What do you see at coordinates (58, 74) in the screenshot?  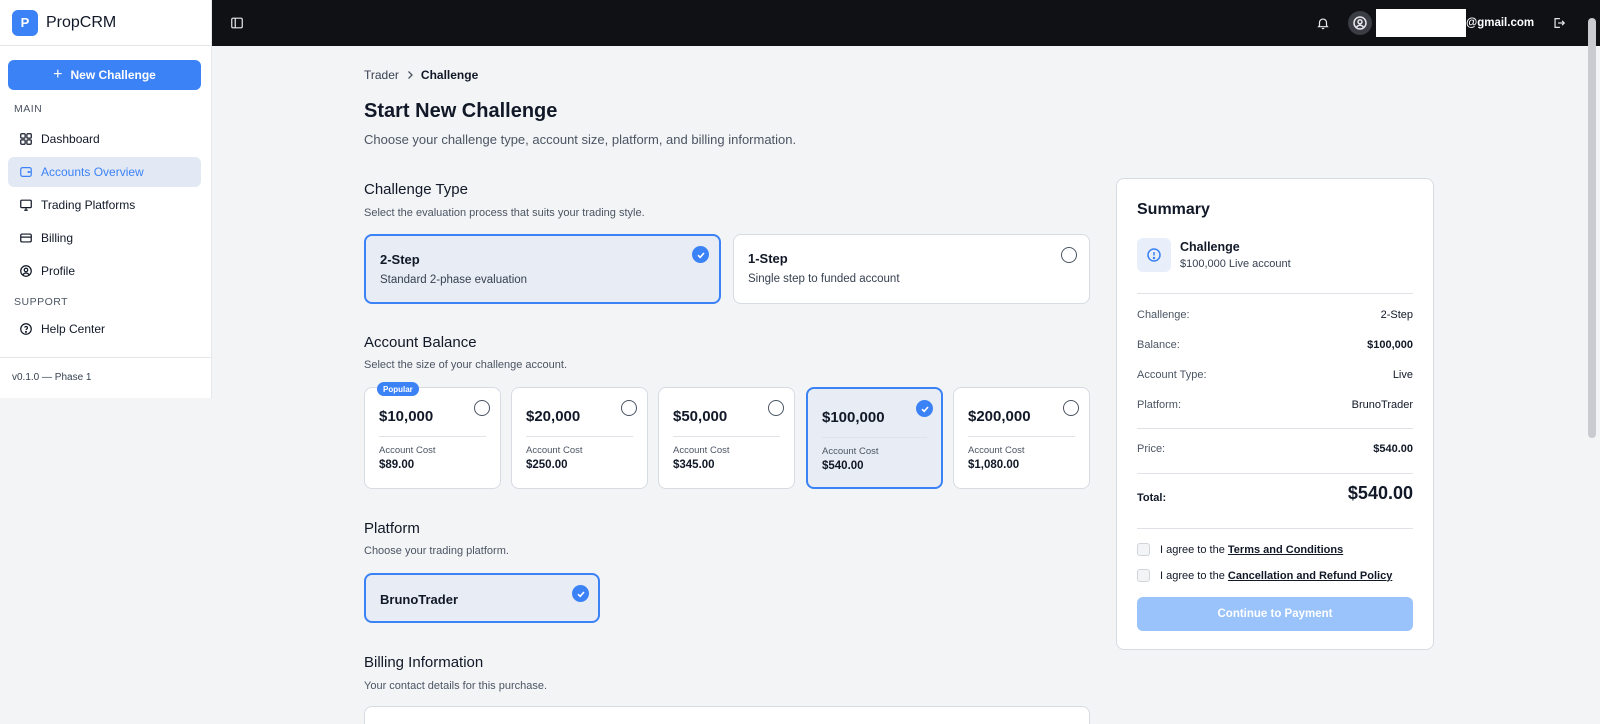 I see `plus-icon: +` at bounding box center [58, 74].